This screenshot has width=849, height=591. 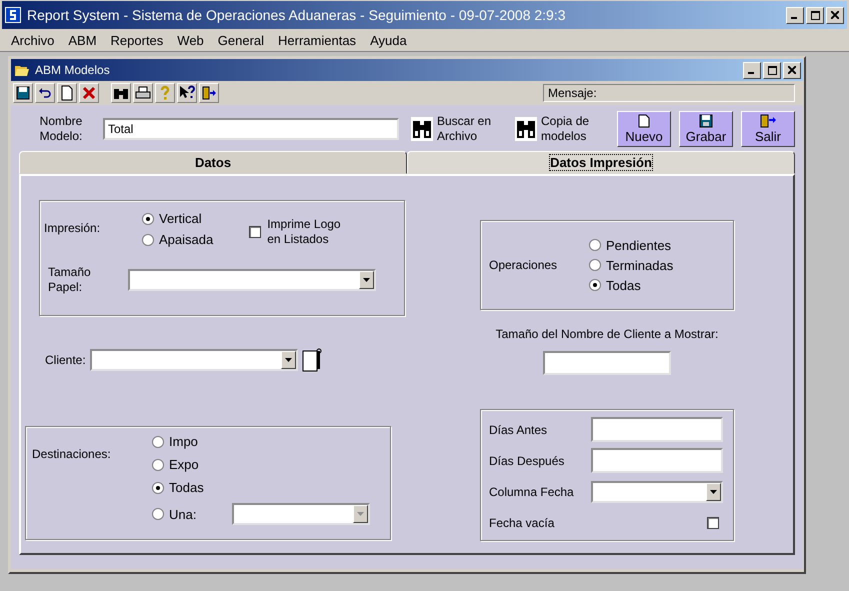 I want to click on radio-label: Impo, so click(x=183, y=441).